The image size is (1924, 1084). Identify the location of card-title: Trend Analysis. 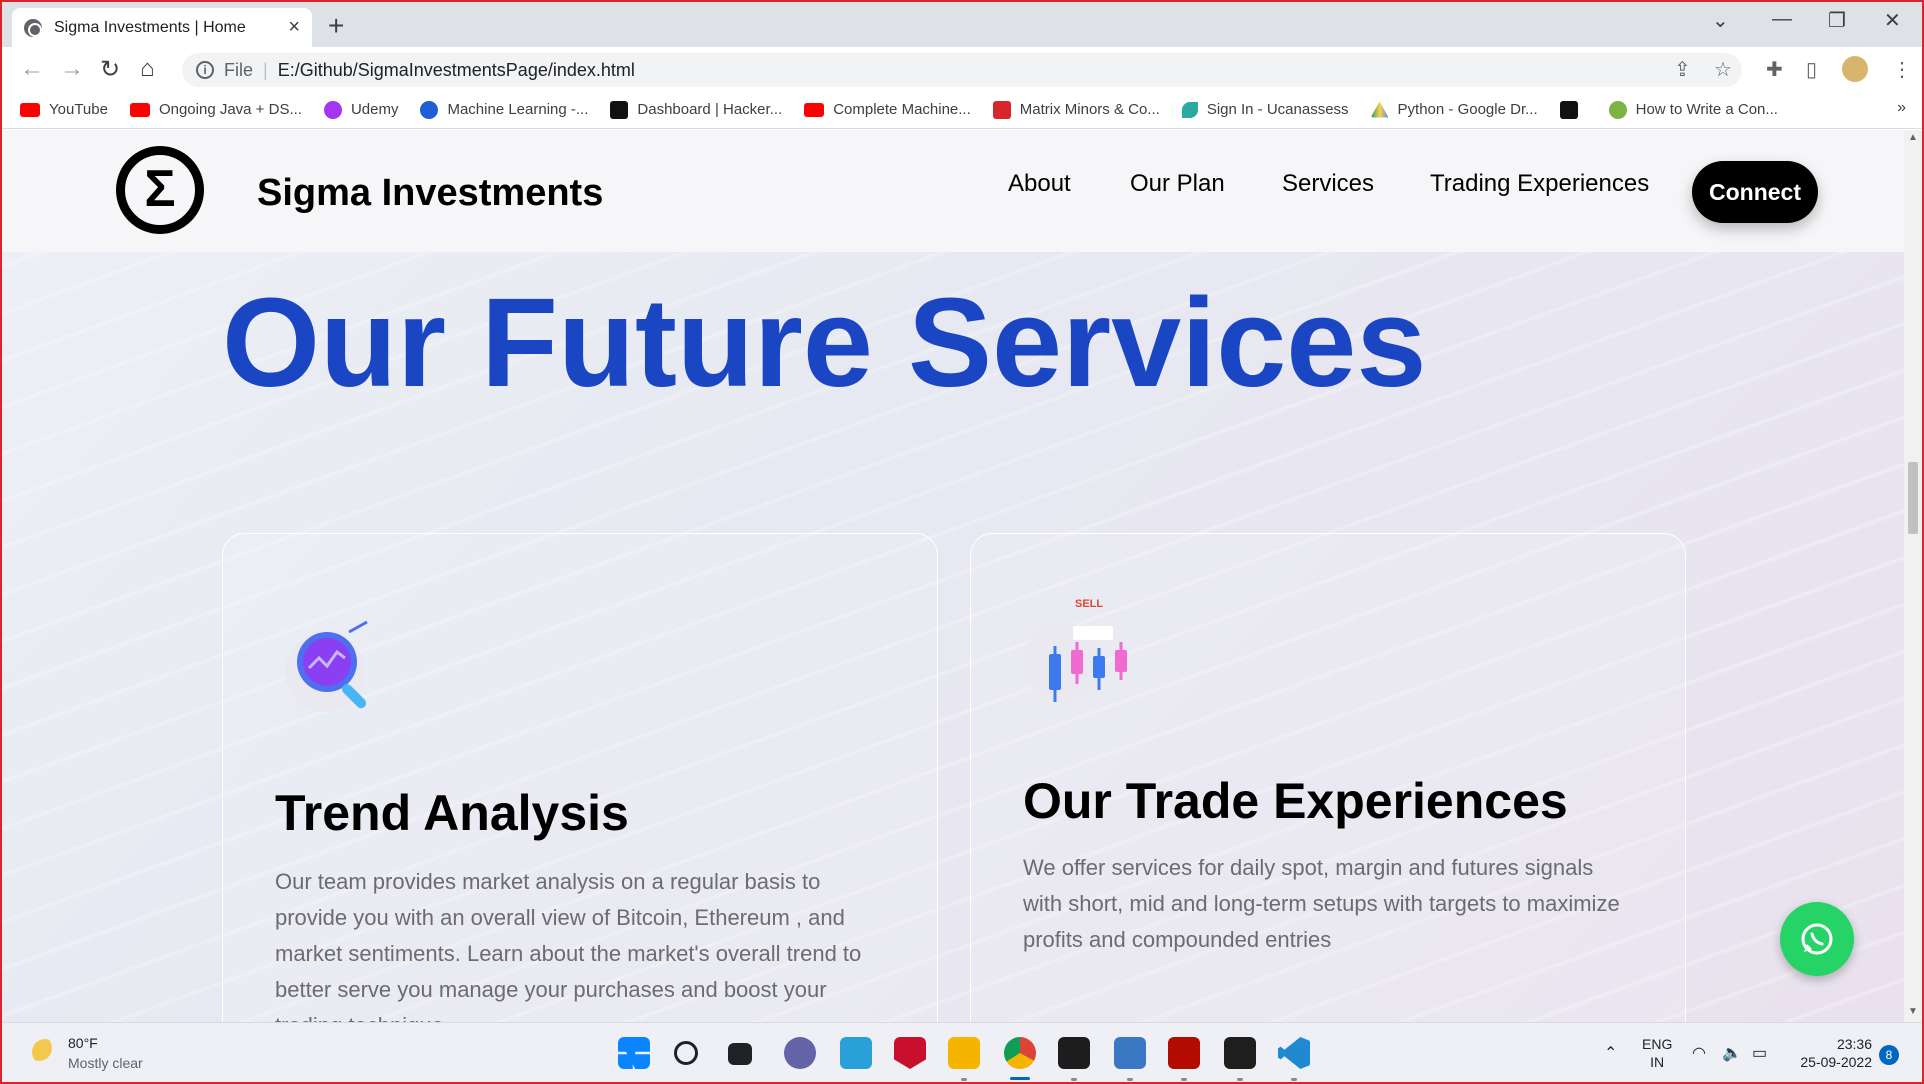
(452, 813).